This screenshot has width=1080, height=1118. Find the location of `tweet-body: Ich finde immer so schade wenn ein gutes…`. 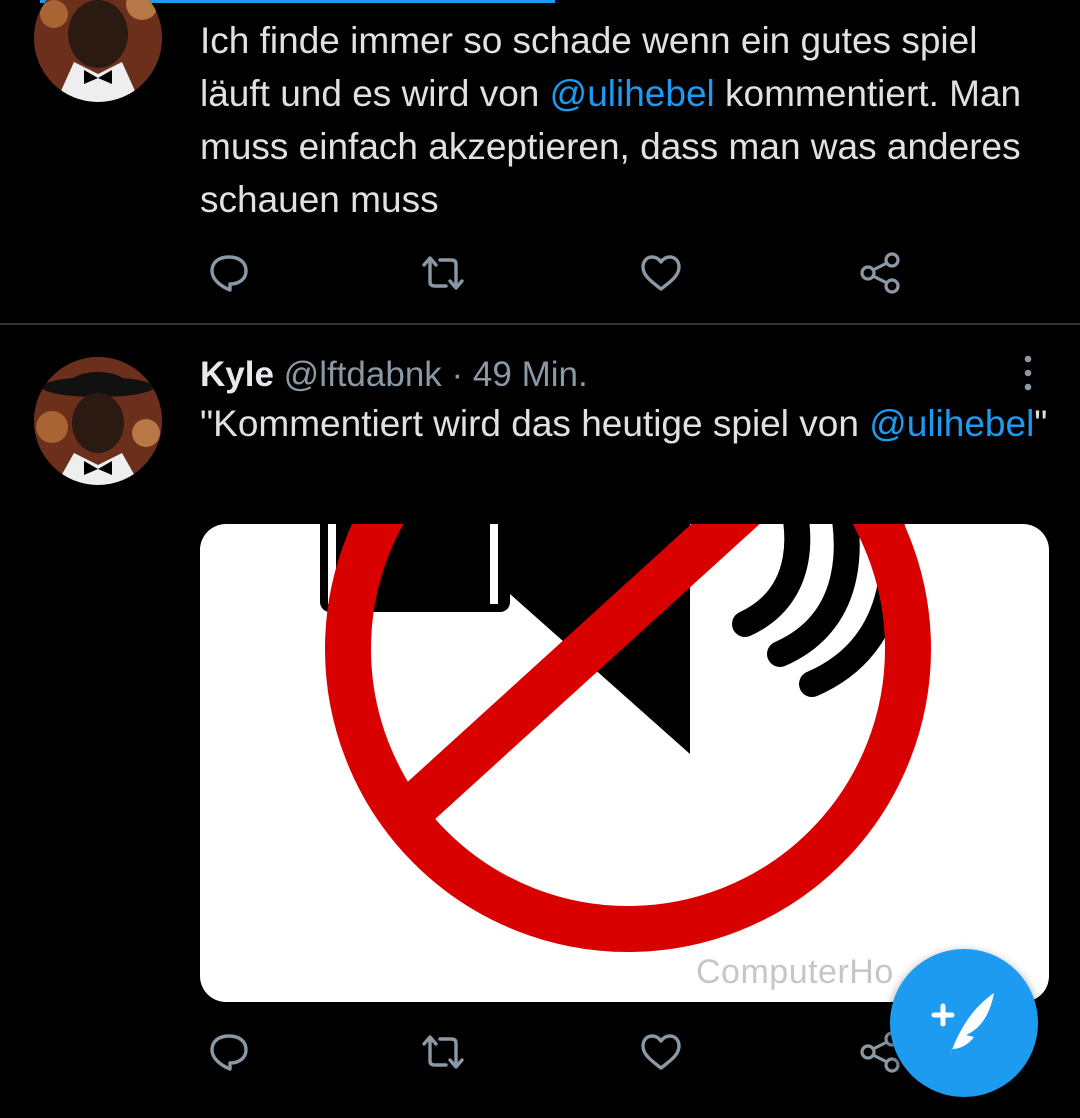

tweet-body: Ich finde immer so schade wenn ein gutes… is located at coordinates (625, 120).